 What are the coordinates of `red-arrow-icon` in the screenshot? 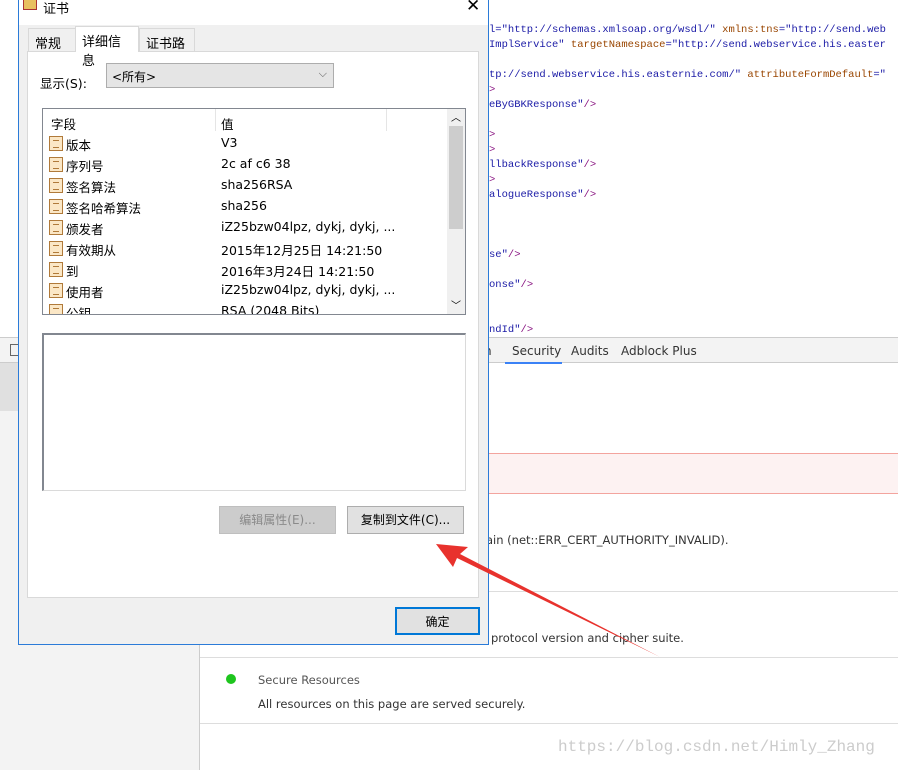 It's located at (548, 600).